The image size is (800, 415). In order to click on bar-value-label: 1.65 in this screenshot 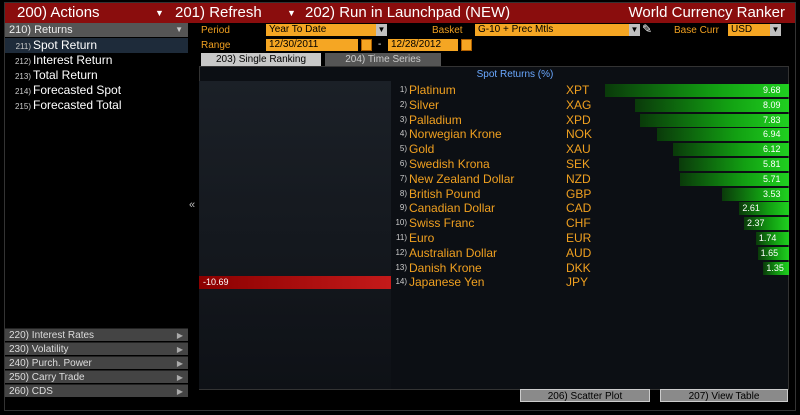, I will do `click(769, 252)`.